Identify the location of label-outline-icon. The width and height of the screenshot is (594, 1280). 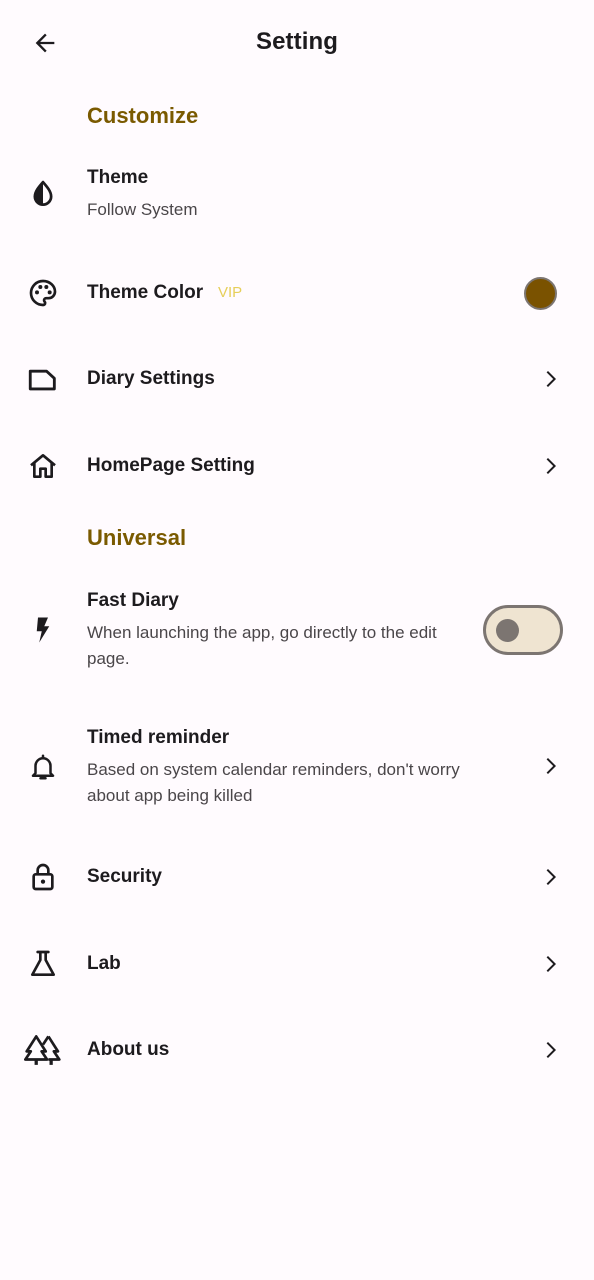
(43, 379).